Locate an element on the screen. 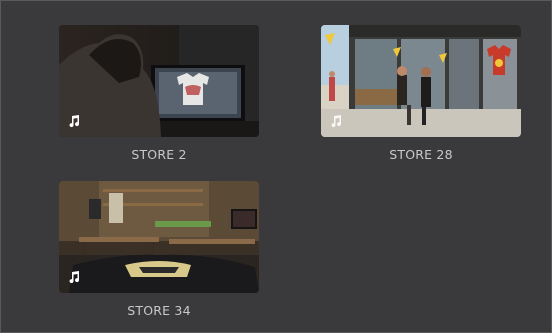  clip-name: STORE 28 is located at coordinates (421, 154).